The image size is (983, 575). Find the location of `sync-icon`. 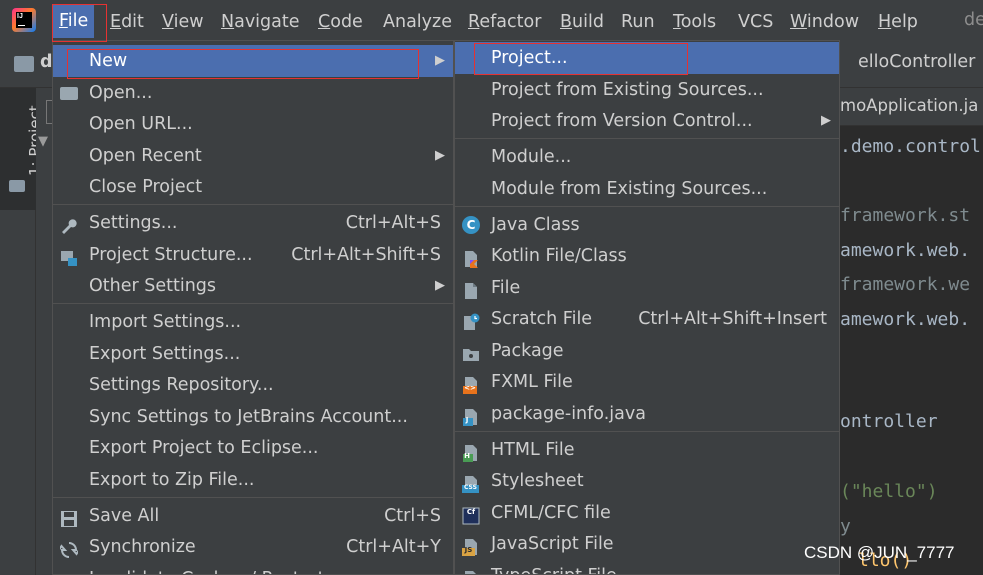

sync-icon is located at coordinates (69, 548).